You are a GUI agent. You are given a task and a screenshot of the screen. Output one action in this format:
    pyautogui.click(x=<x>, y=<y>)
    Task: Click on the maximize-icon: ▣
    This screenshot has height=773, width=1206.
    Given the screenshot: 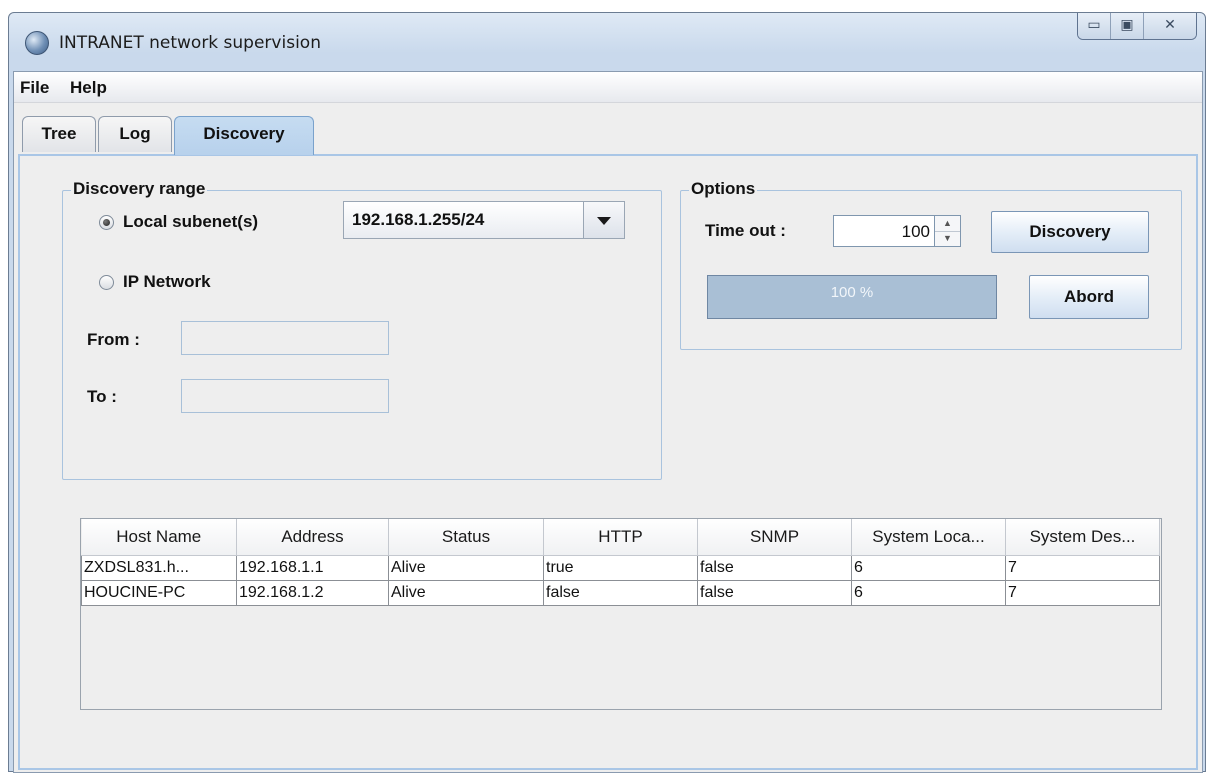 What is the action you would take?
    pyautogui.click(x=1127, y=24)
    